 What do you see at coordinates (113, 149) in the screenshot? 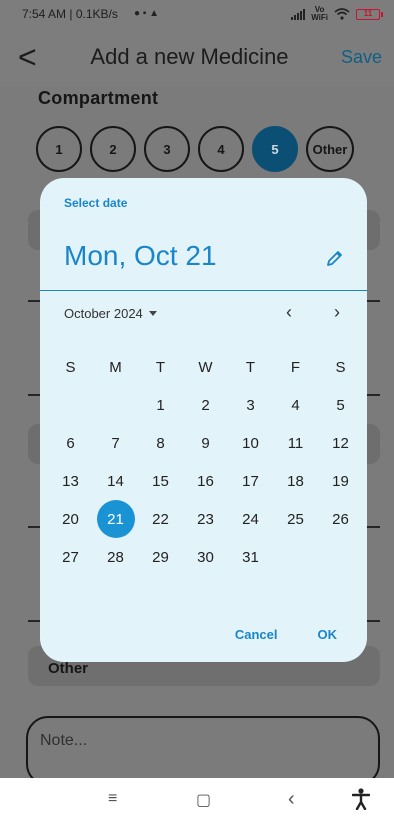
I see `compartment-2-button: 2` at bounding box center [113, 149].